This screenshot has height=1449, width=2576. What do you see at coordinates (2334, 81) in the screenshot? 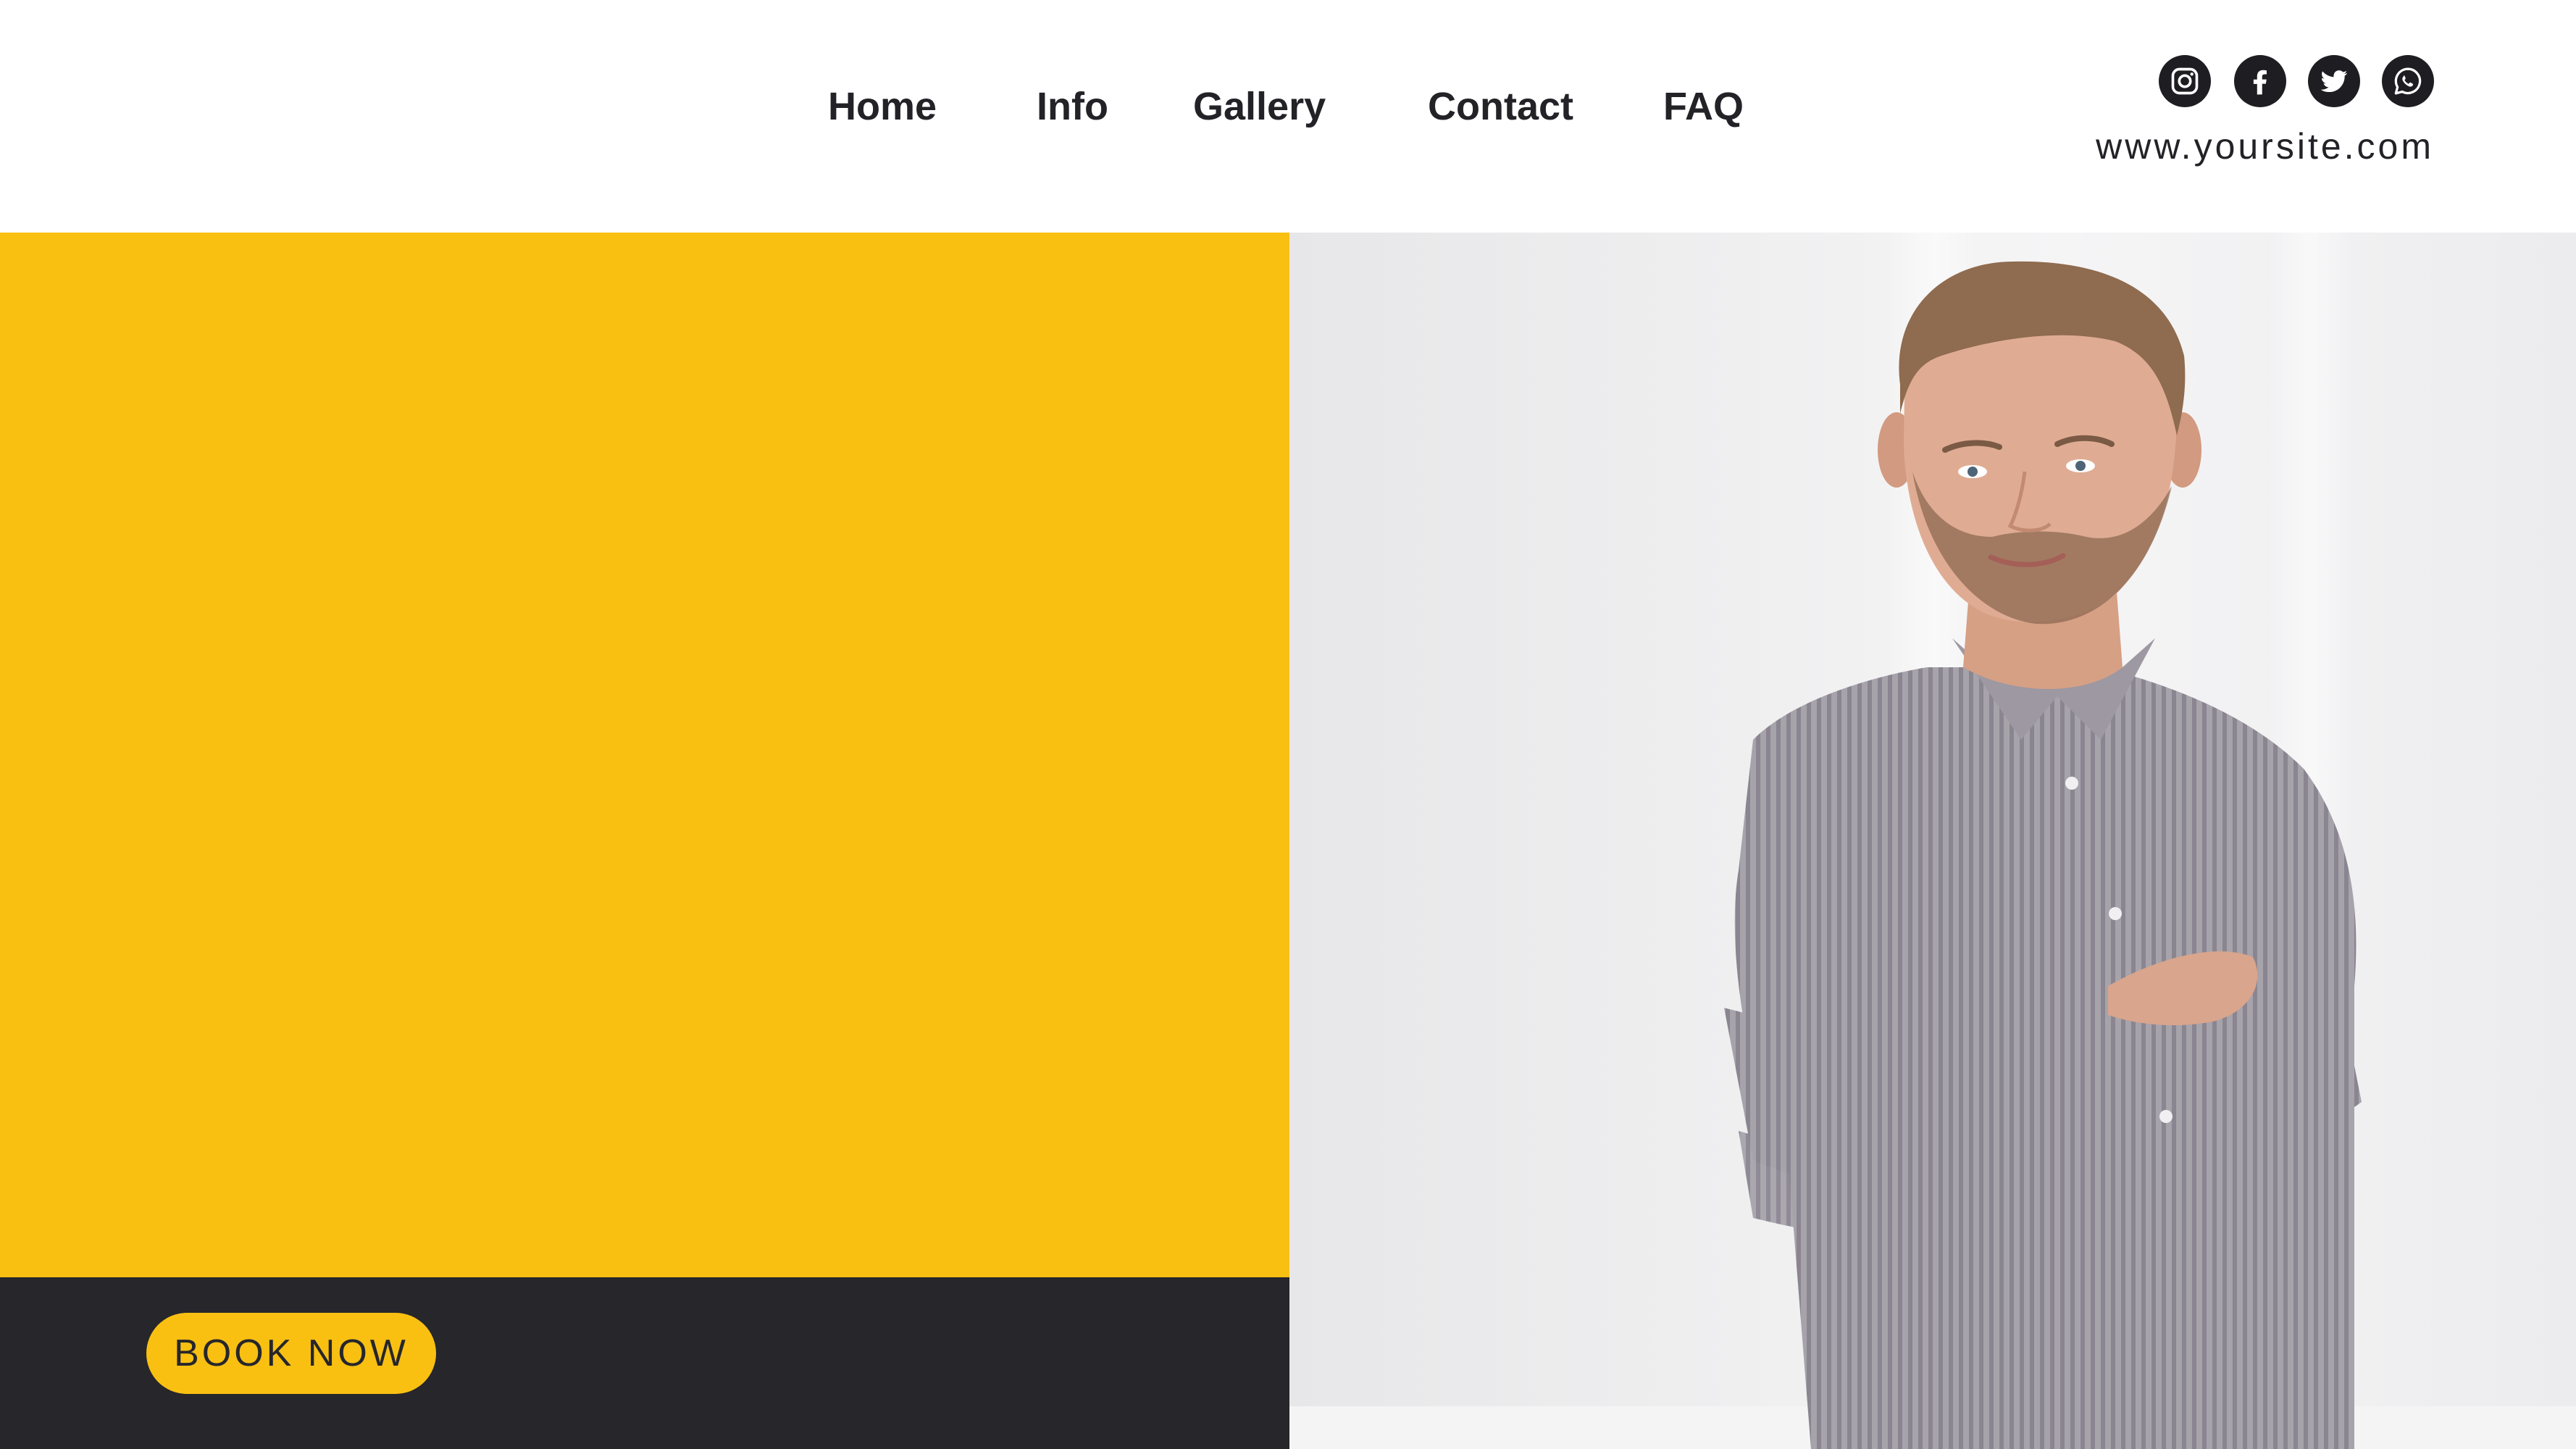
I see `twitter-icon` at bounding box center [2334, 81].